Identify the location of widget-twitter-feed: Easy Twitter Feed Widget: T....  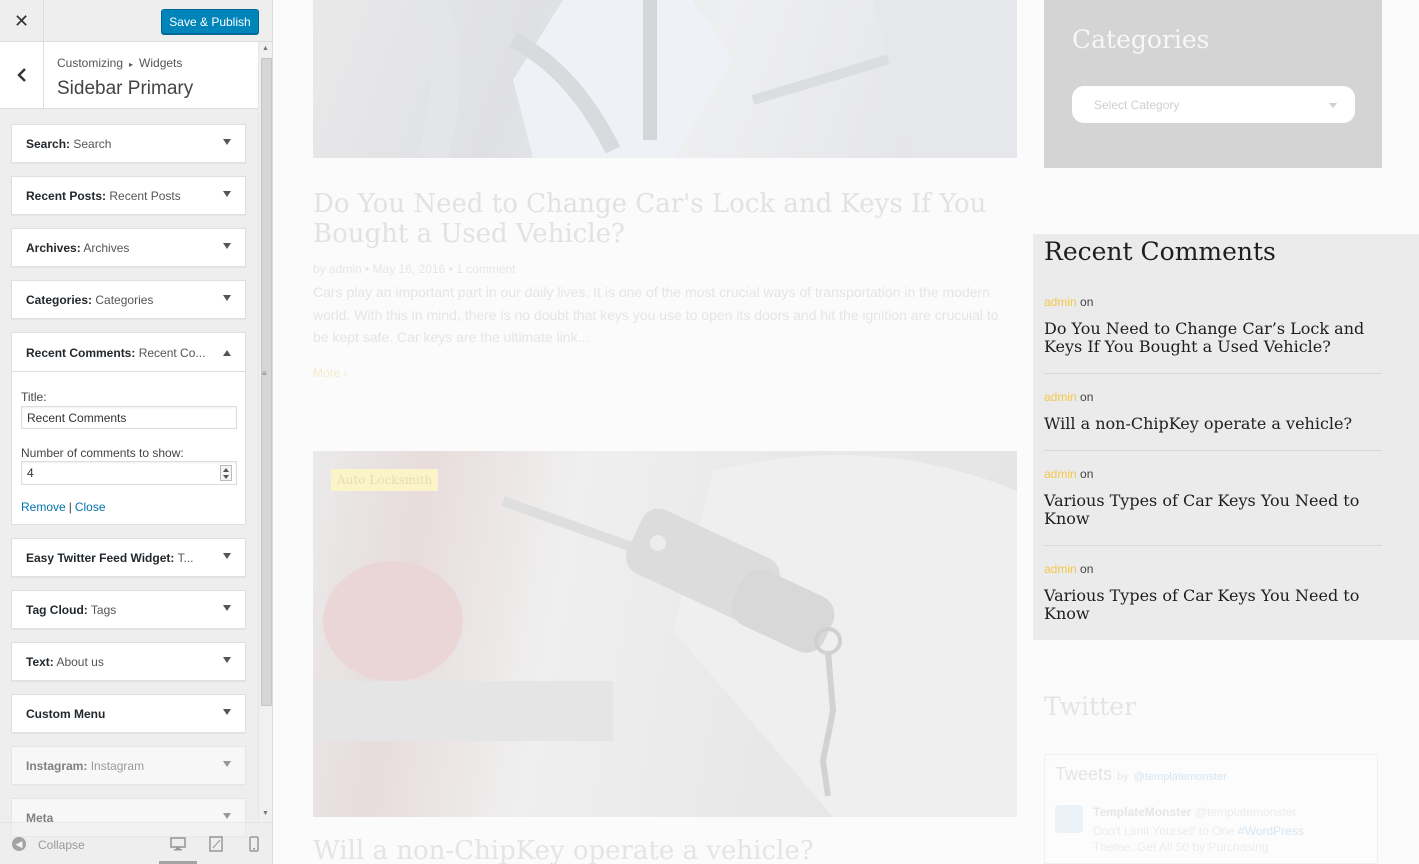
(128, 557).